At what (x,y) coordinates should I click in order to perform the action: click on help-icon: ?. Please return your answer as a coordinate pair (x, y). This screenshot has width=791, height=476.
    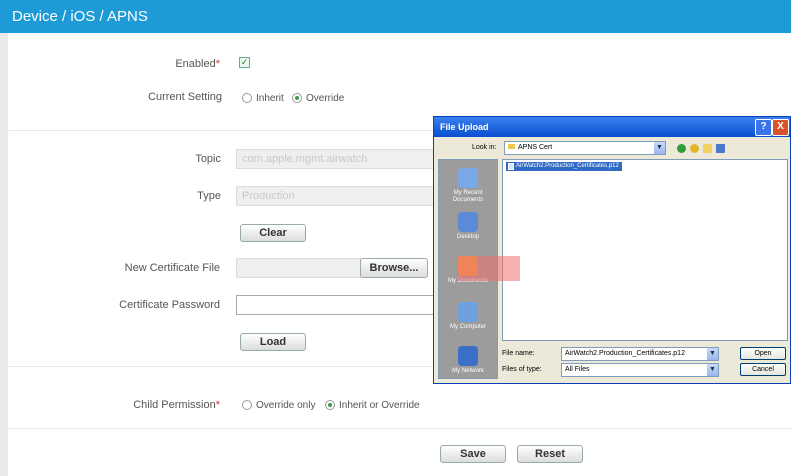
    Looking at the image, I should click on (763, 127).